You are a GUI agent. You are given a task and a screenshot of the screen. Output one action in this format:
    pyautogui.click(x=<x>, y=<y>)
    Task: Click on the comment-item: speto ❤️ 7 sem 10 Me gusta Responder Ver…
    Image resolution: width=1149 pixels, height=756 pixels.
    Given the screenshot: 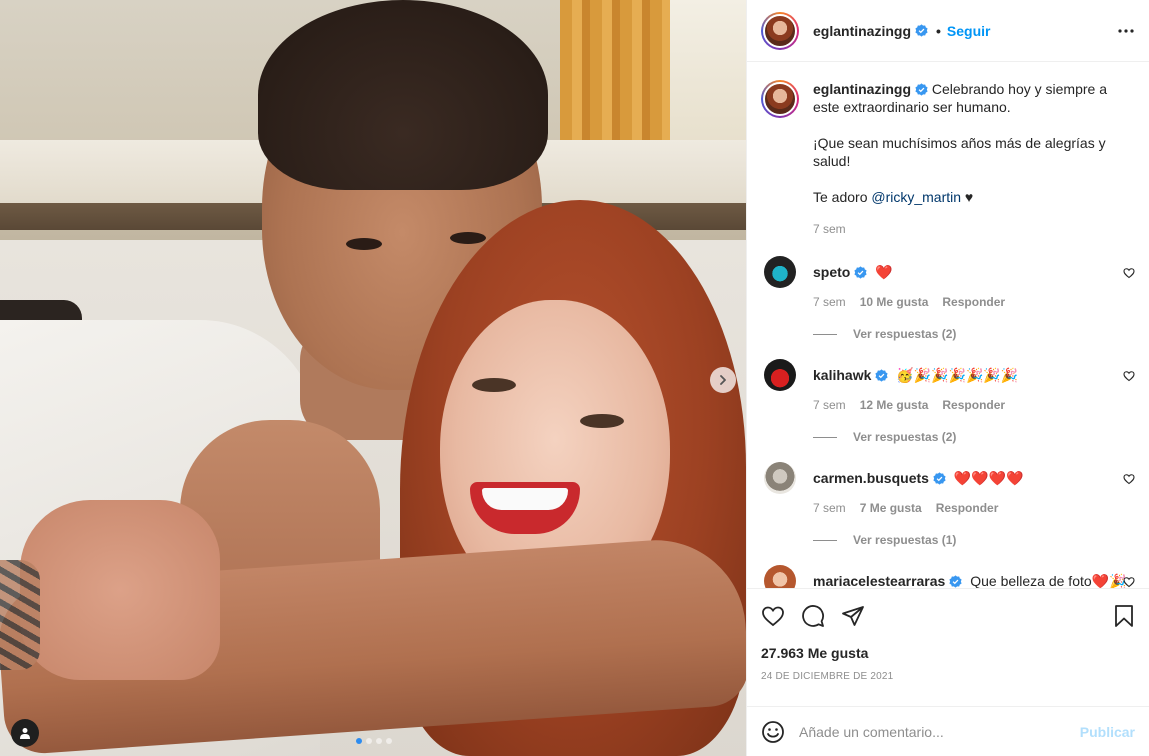 What is the action you would take?
    pyautogui.click(x=948, y=298)
    